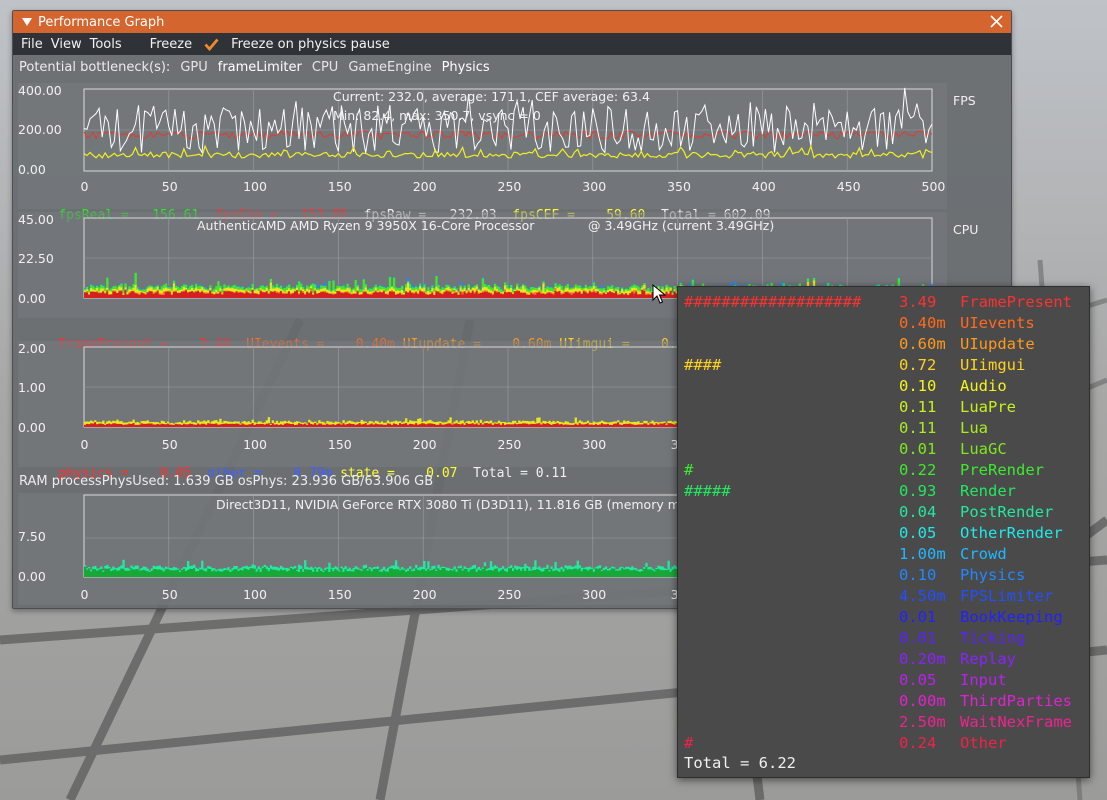  I want to click on menu-file: File, so click(28, 44).